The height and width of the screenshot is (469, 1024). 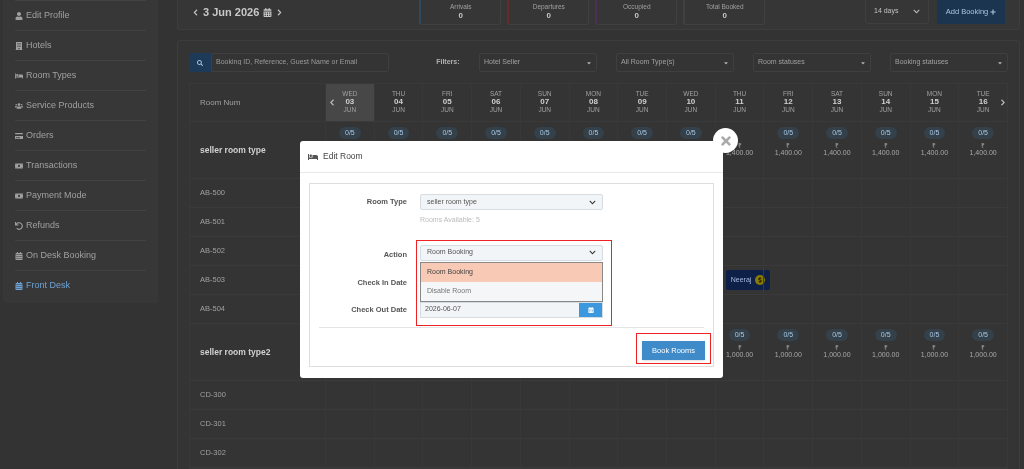 I want to click on column-header: Room Num, so click(x=220, y=102).